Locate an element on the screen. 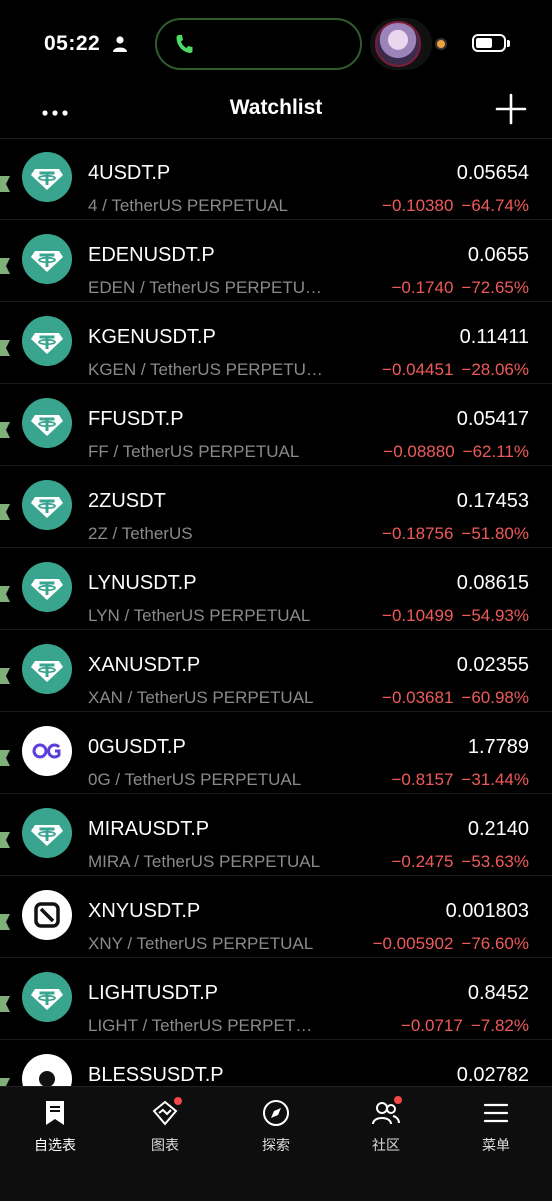 This screenshot has width=552, height=1201. add-symbol-button is located at coordinates (511, 109).